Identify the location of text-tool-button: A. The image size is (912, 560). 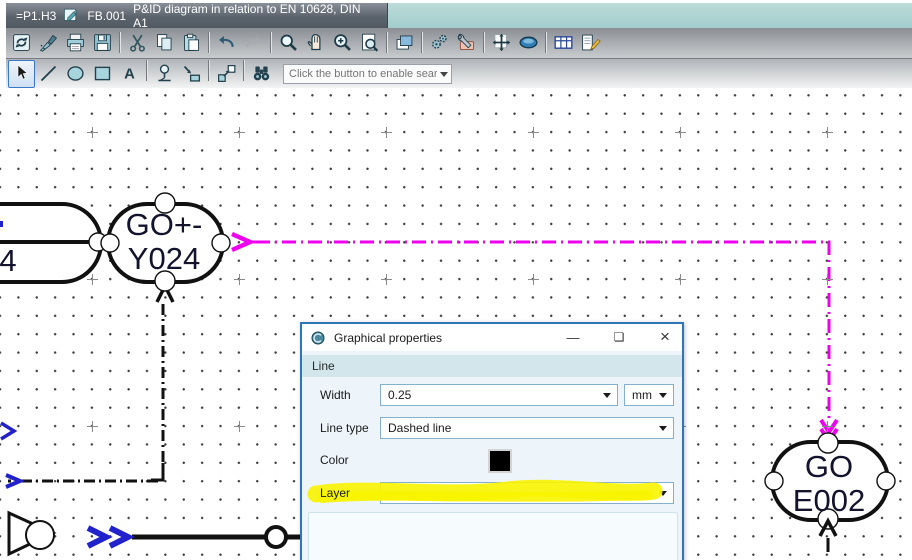
(129, 74).